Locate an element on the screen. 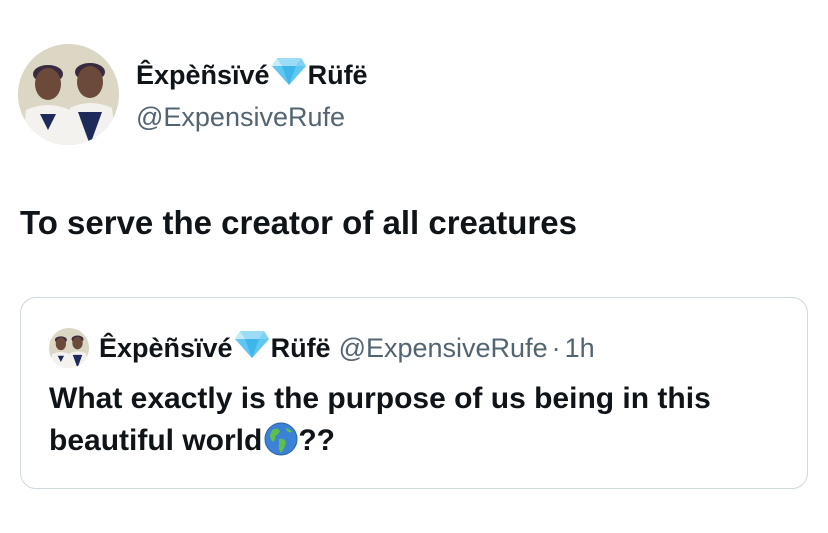 Image resolution: width=828 pixels, height=533 pixels. author-handle: @ExpensiveRufe is located at coordinates (252, 117).